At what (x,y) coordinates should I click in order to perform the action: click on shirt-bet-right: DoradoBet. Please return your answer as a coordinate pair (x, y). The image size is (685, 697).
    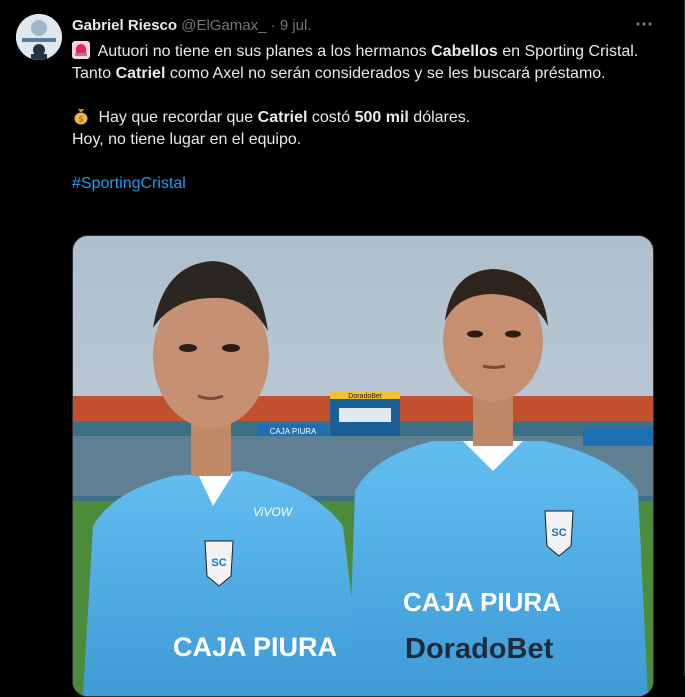
    Looking at the image, I should click on (479, 649).